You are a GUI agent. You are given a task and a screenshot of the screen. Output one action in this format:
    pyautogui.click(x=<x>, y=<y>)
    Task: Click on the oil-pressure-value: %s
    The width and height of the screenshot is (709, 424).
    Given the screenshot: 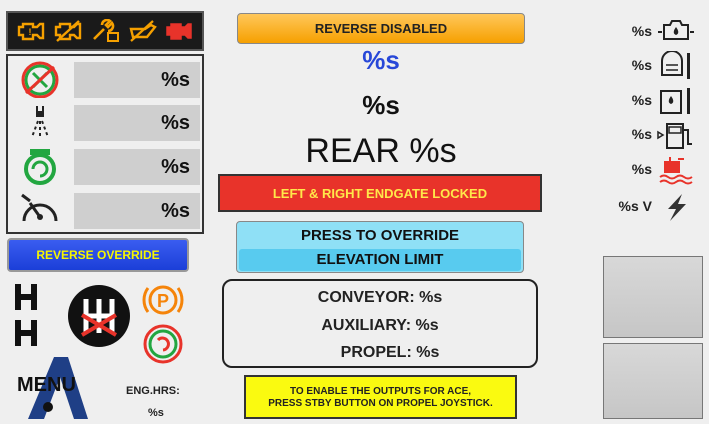 What is the action you would take?
    pyautogui.click(x=641, y=31)
    